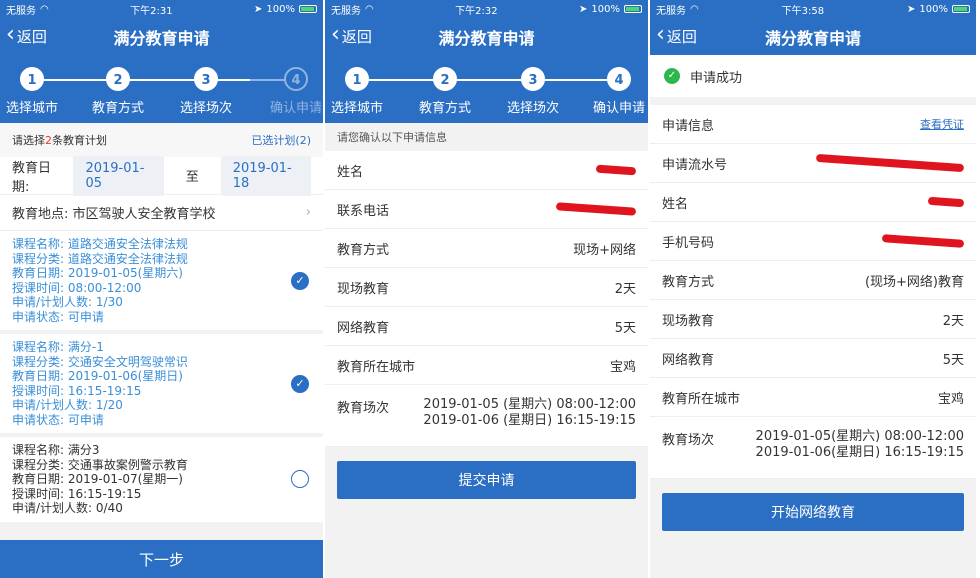 The height and width of the screenshot is (578, 980). I want to click on confirm-hint: 请您确认以下申请信息, so click(486, 137).